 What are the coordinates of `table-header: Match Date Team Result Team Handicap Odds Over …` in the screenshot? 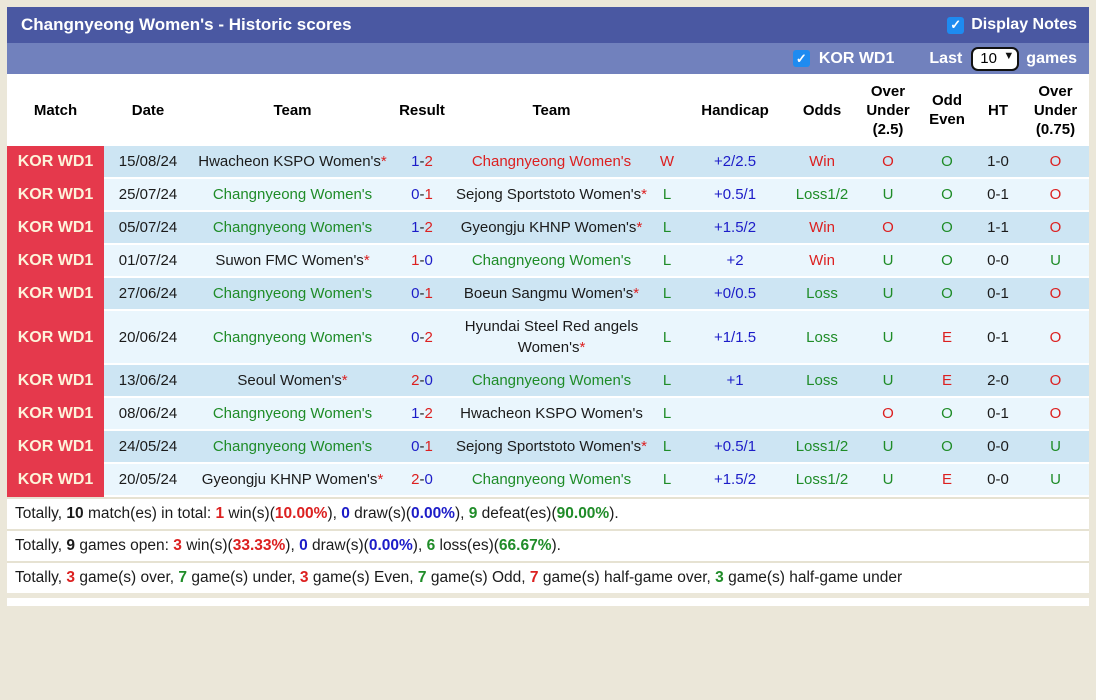 It's located at (548, 110).